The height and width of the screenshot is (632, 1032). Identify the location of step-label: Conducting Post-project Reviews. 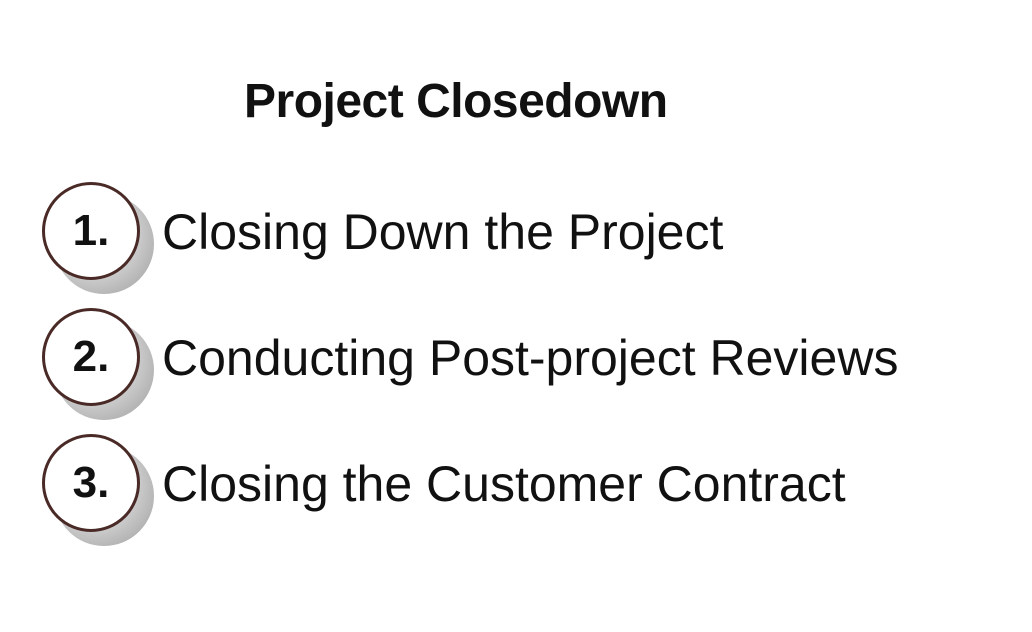
(530, 358).